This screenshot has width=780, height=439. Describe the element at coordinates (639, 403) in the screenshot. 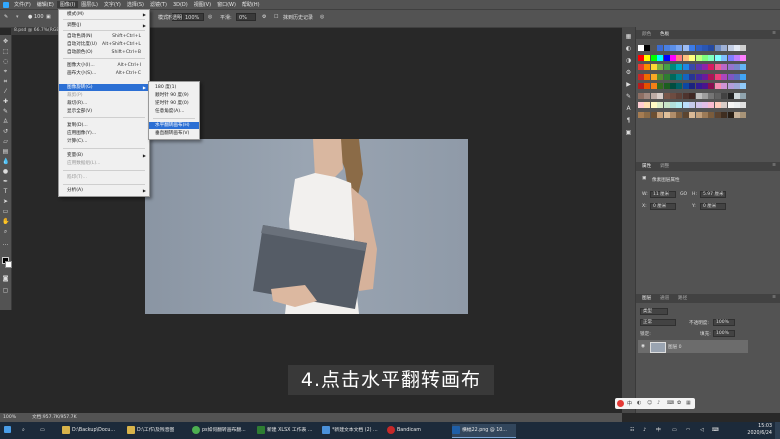

I see `ime-punct-icon: ◐` at that location.